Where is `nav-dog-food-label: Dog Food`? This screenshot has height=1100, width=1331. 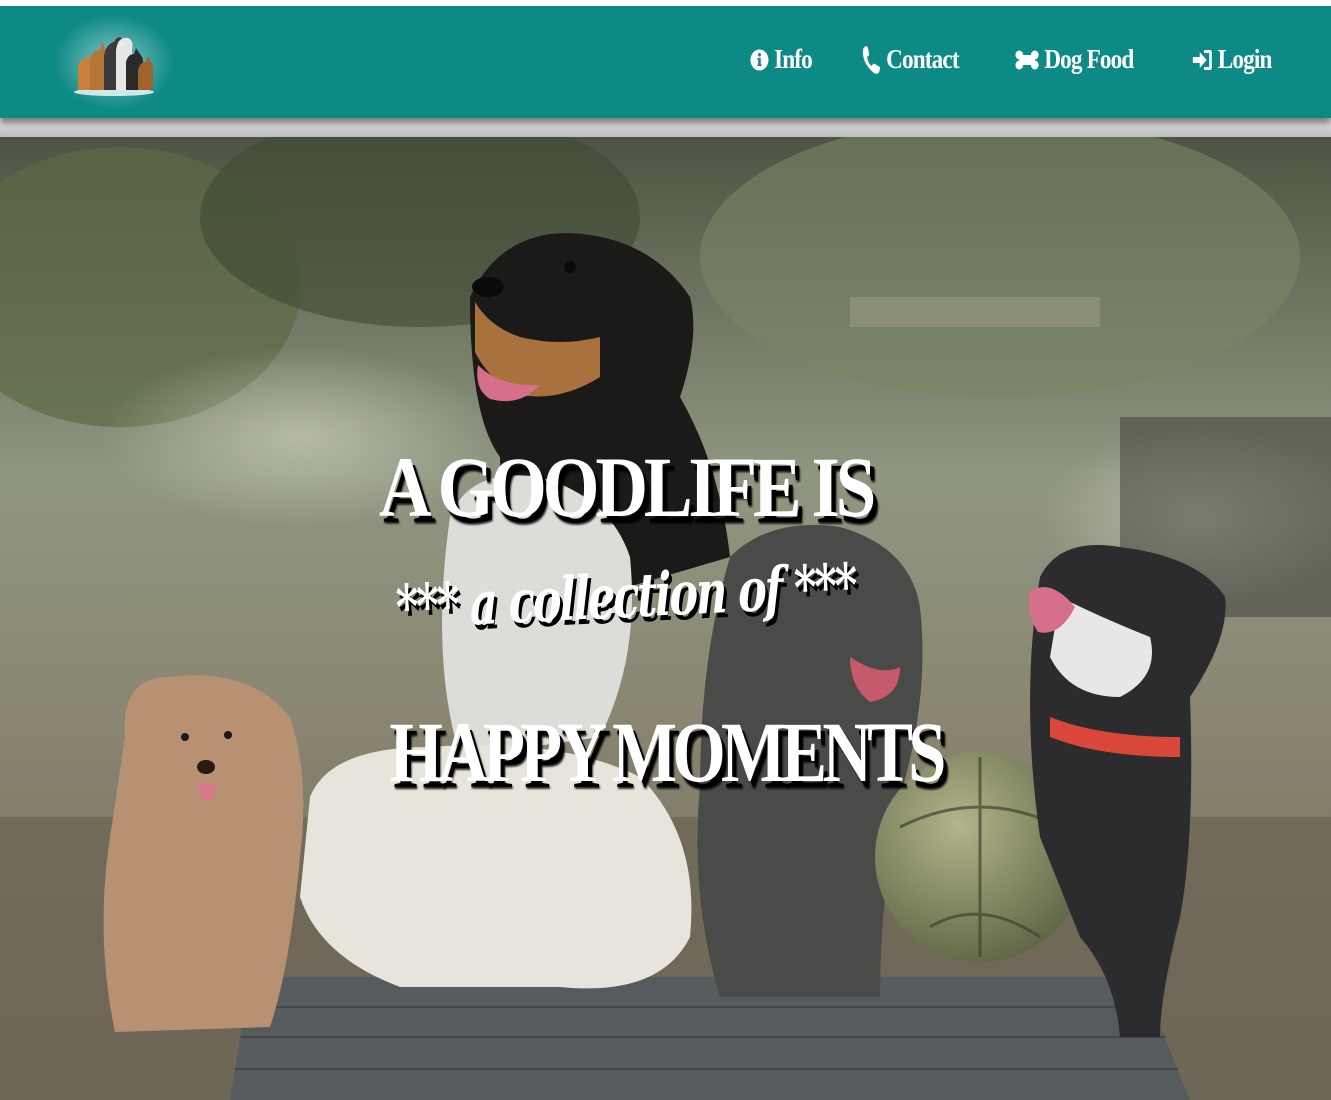 nav-dog-food-label: Dog Food is located at coordinates (1088, 59).